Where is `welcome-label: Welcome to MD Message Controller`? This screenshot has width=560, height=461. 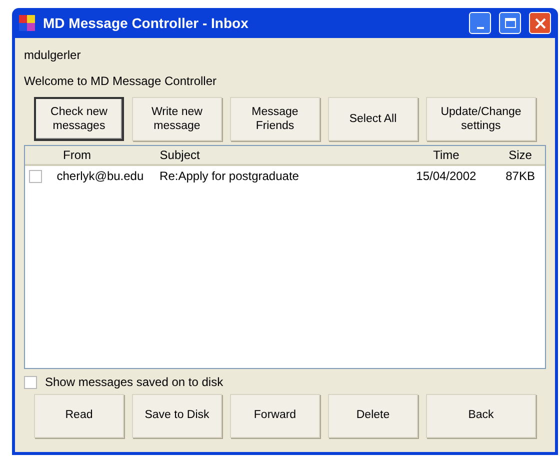 welcome-label: Welcome to MD Message Controller is located at coordinates (121, 81).